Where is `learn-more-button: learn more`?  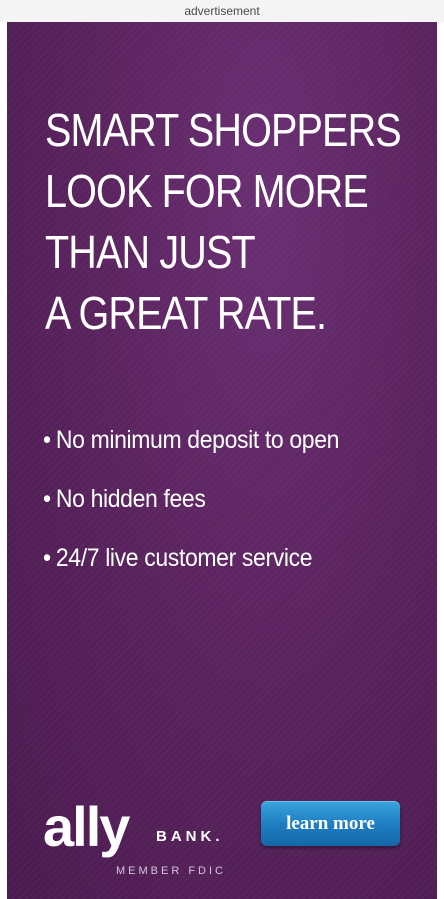
learn-more-button: learn more is located at coordinates (330, 823).